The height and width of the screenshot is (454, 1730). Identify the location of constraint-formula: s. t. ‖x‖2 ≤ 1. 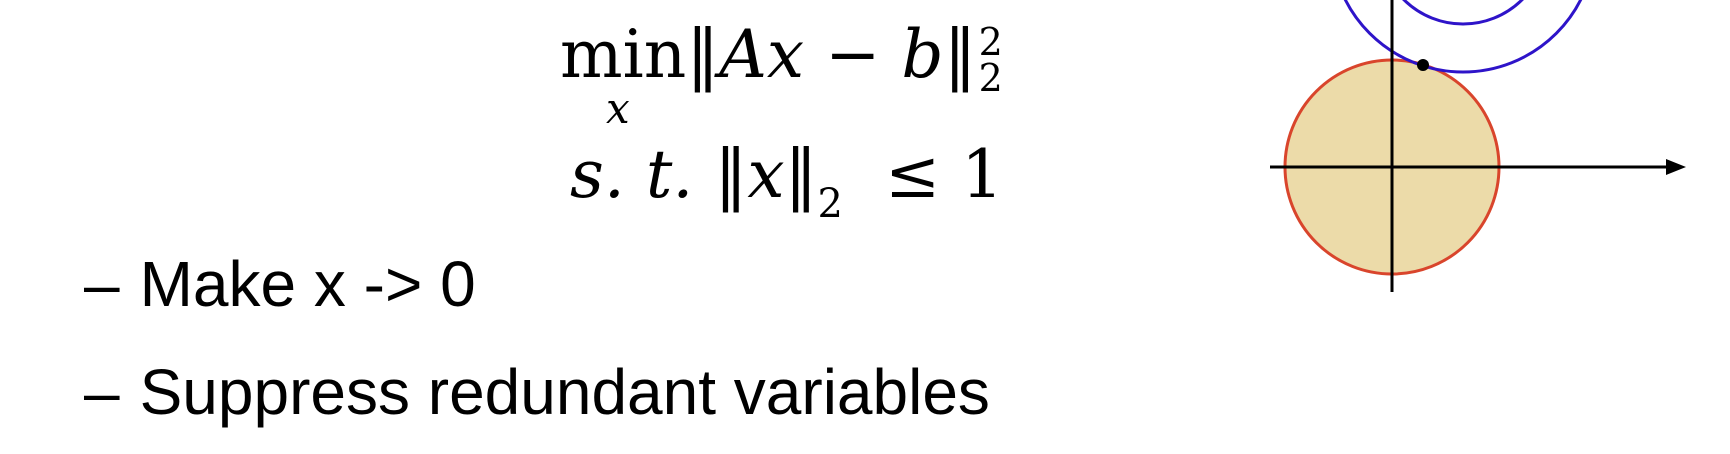
(786, 183).